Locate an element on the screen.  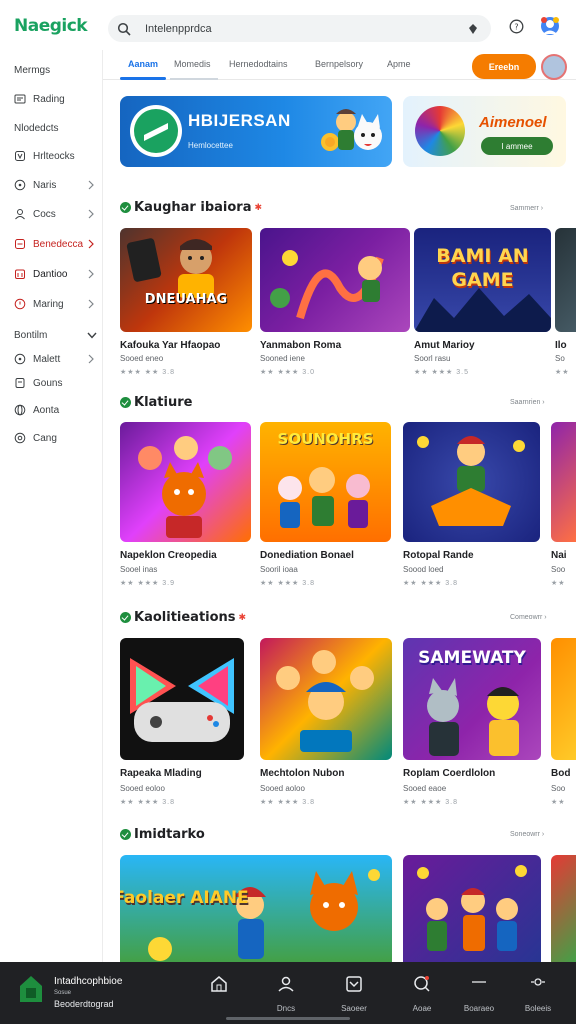
sidebar-item-label: Aonta is located at coordinates (46, 410).